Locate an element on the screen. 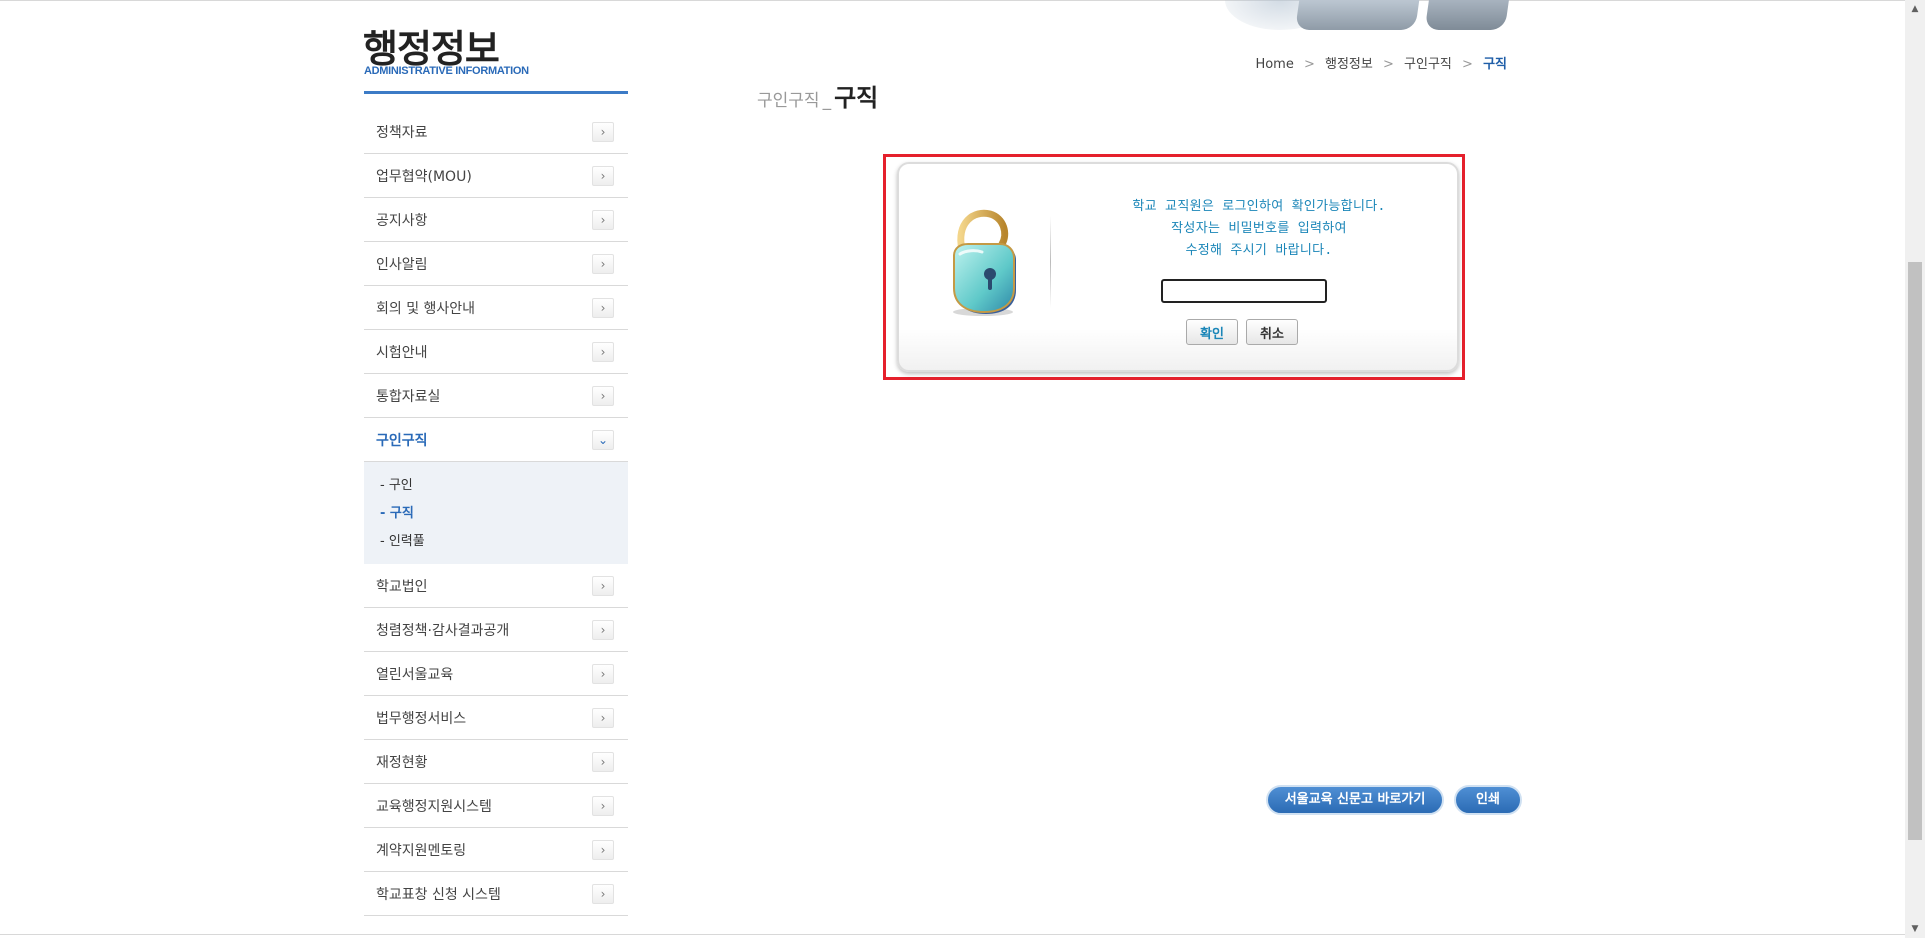 The width and height of the screenshot is (1925, 938). header-decoration is located at coordinates (1355, 27).